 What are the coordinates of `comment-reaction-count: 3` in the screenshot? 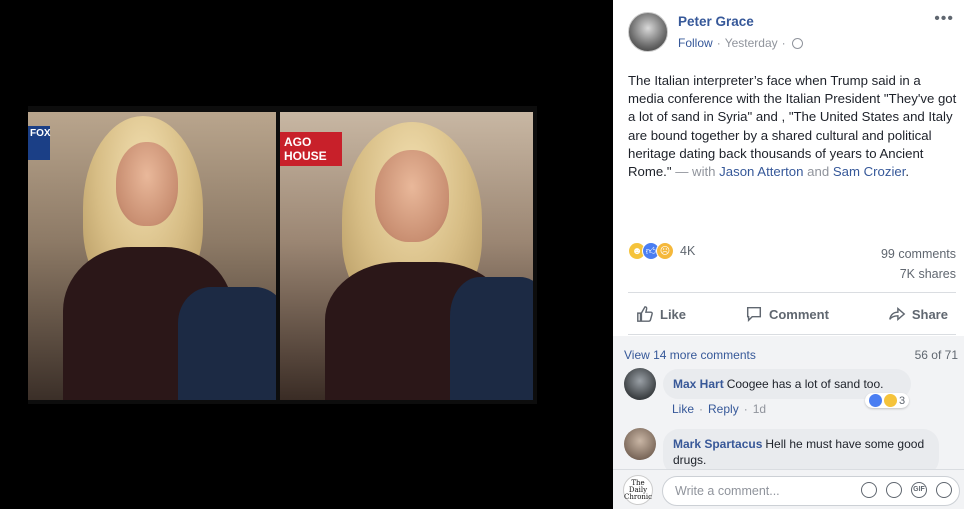 It's located at (902, 400).